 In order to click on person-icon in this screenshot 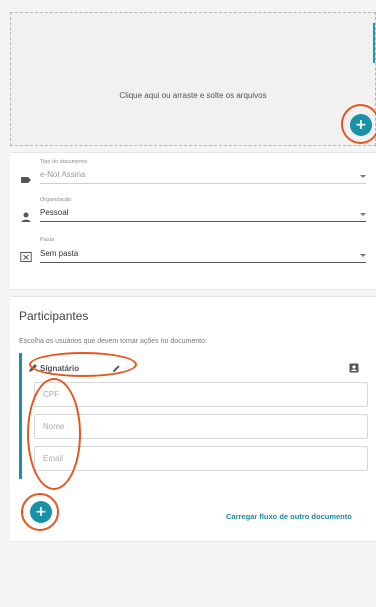, I will do `click(26, 217)`.